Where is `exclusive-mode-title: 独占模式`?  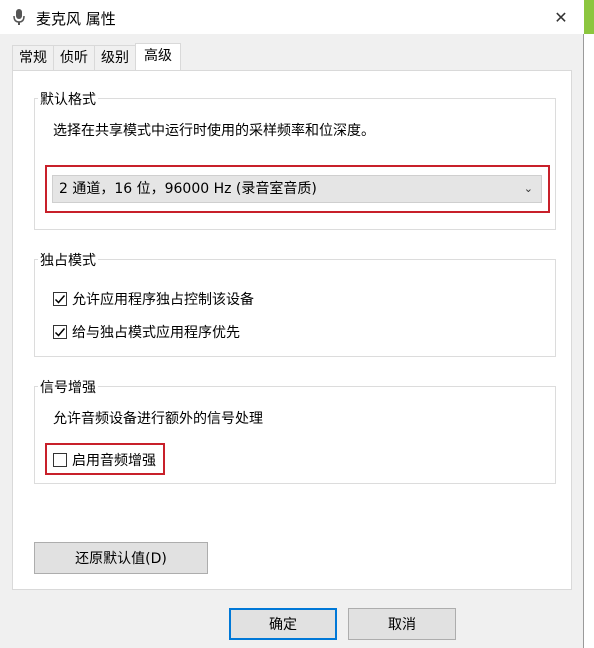
exclusive-mode-title: 独占模式 is located at coordinates (68, 260).